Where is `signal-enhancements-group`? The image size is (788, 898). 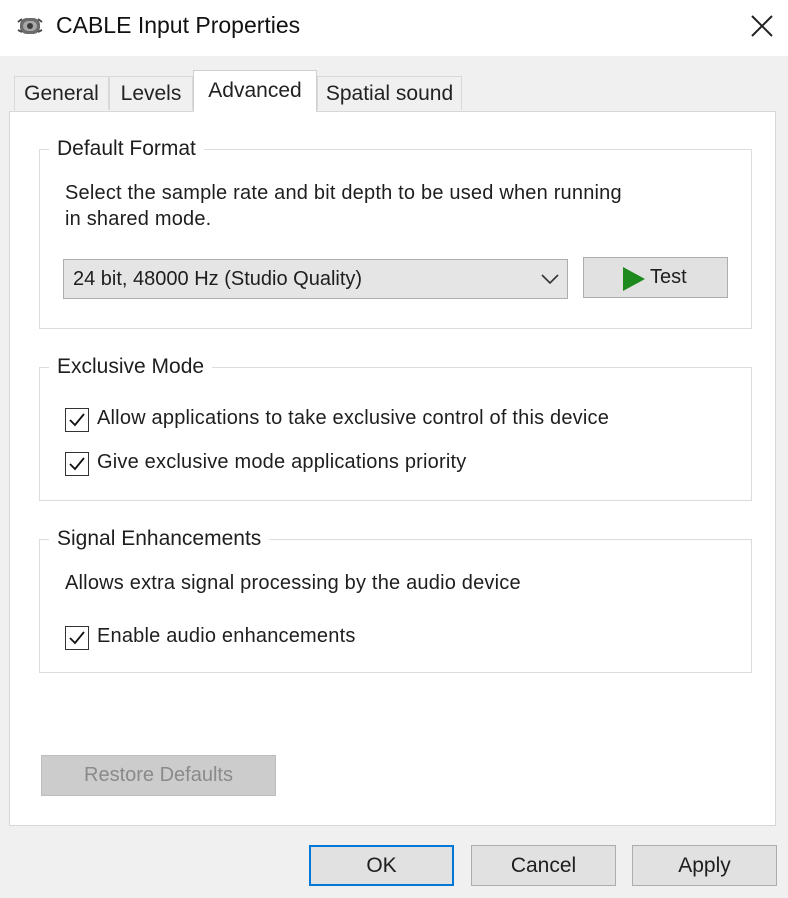
signal-enhancements-group is located at coordinates (395, 606).